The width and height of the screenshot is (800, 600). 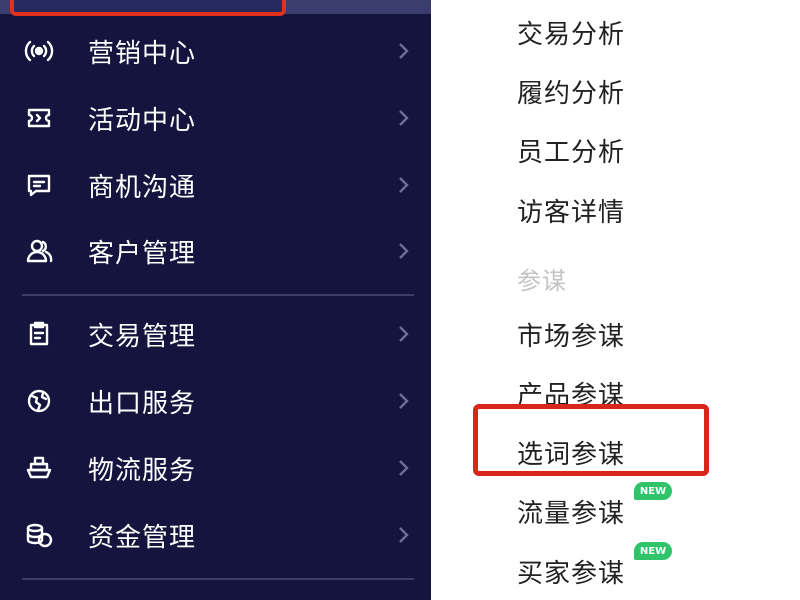 I want to click on message-icon, so click(x=39, y=185).